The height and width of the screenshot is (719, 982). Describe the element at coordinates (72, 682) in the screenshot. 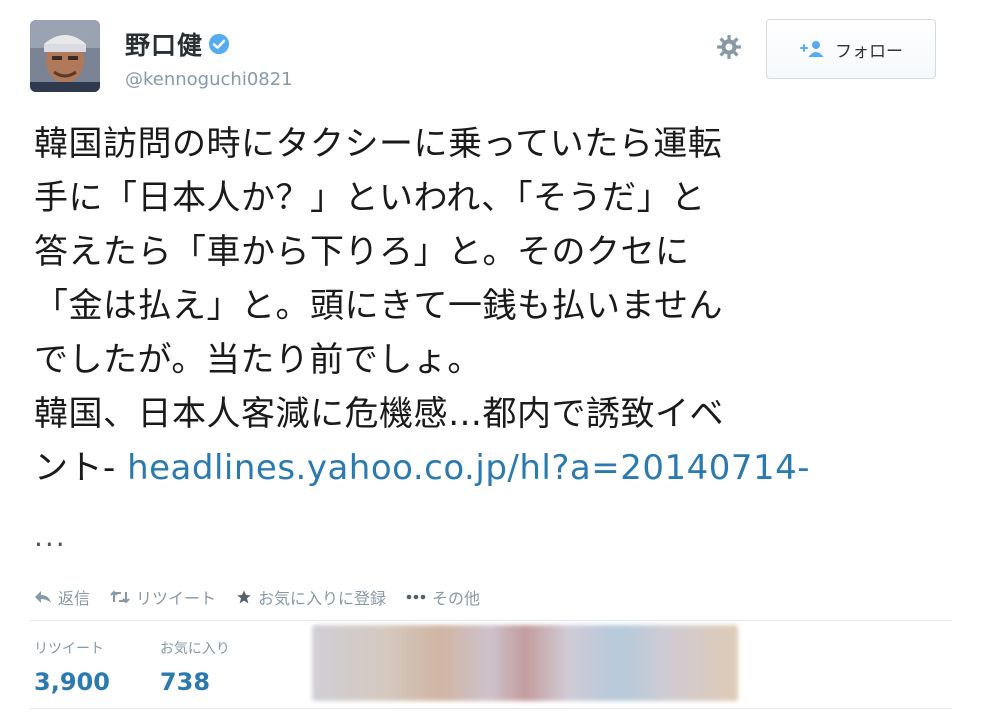

I see `retweet-count: 3,900` at that location.